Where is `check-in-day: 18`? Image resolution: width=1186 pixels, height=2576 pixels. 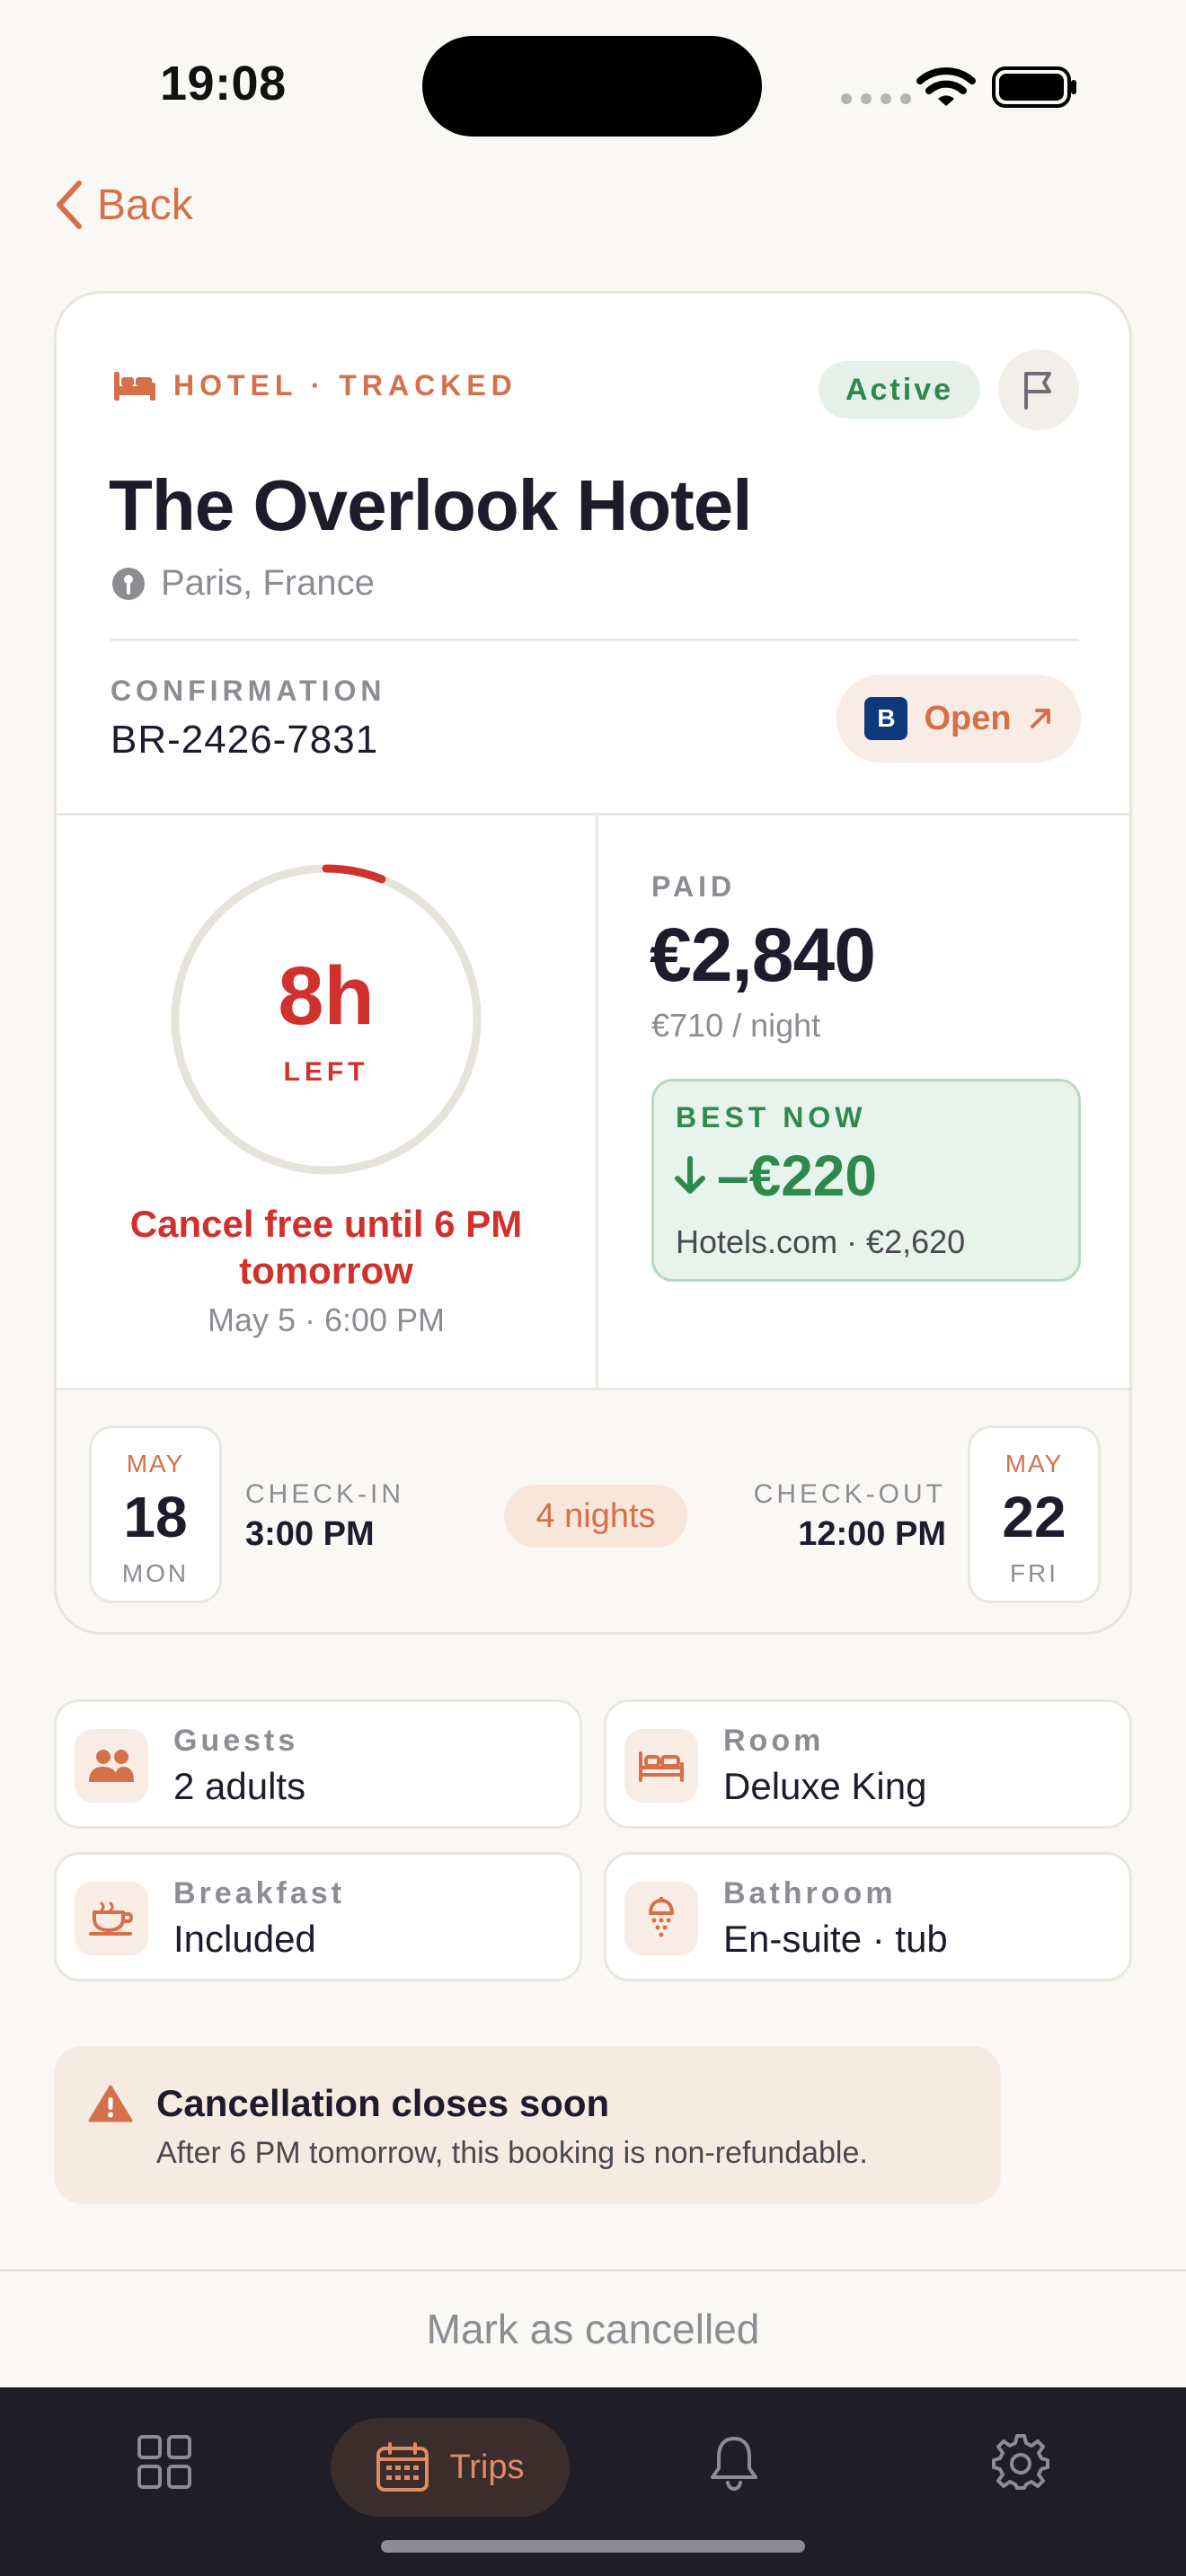
check-in-day: 18 is located at coordinates (155, 1517).